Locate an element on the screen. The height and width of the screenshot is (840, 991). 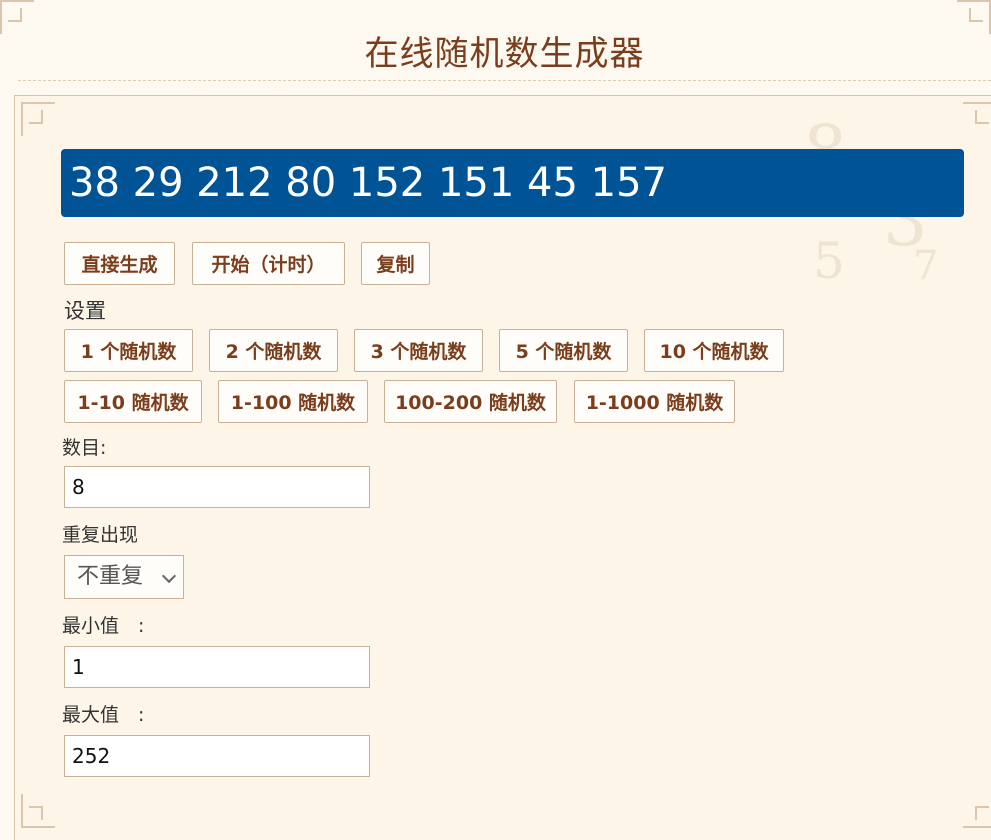
page-title: 在线随机数生成器 is located at coordinates (504, 54).